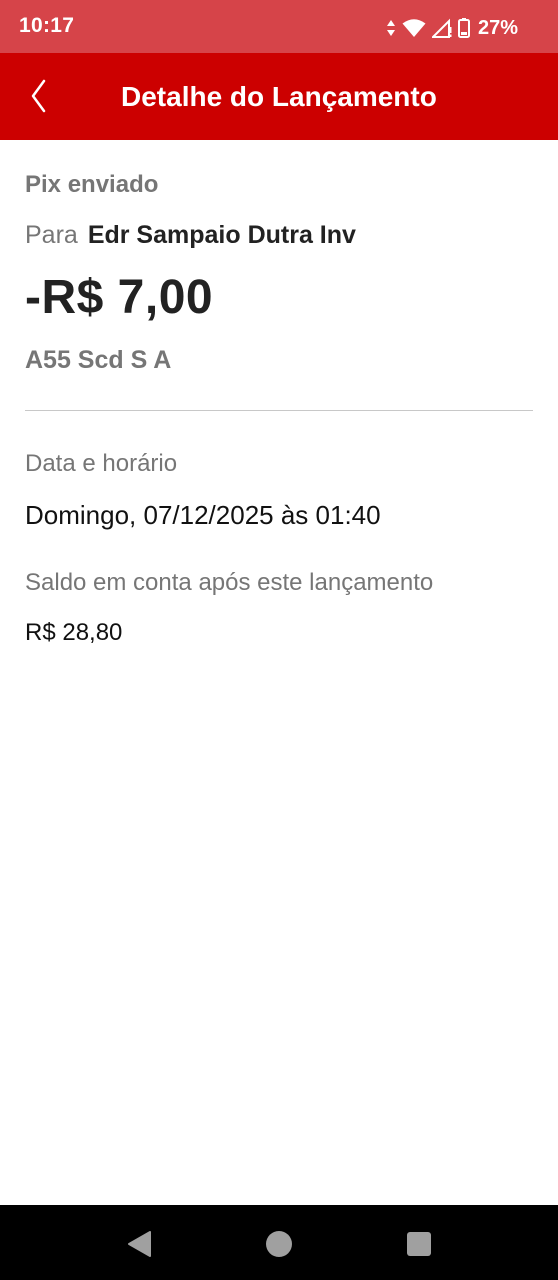 This screenshot has height=1280, width=558. Describe the element at coordinates (497, 27) in the screenshot. I see `battery-percentage: 27%` at that location.